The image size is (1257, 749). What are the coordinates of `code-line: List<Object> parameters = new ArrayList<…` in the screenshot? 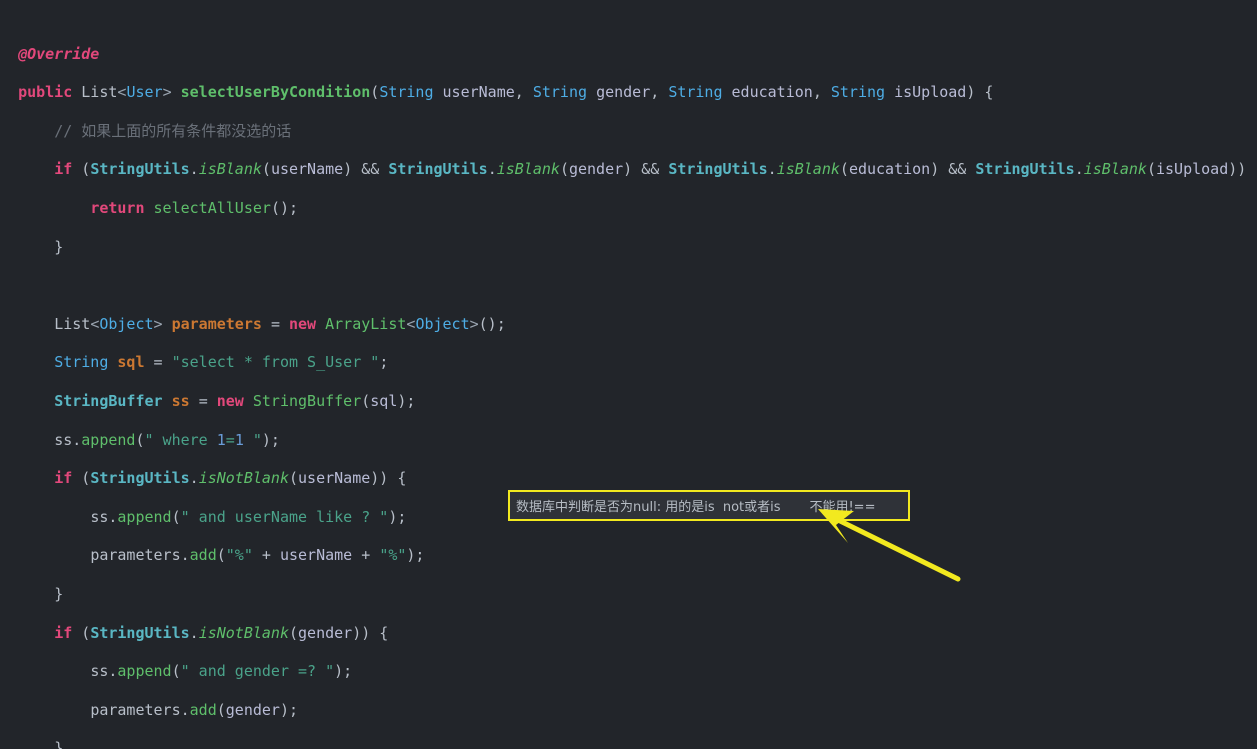 It's located at (280, 323).